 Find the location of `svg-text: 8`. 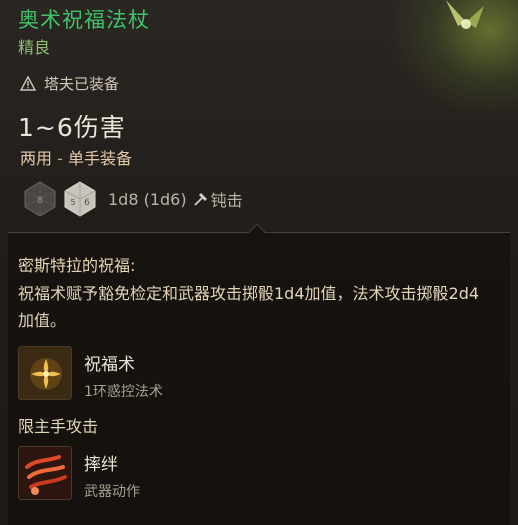

svg-text: 8 is located at coordinates (40, 201).